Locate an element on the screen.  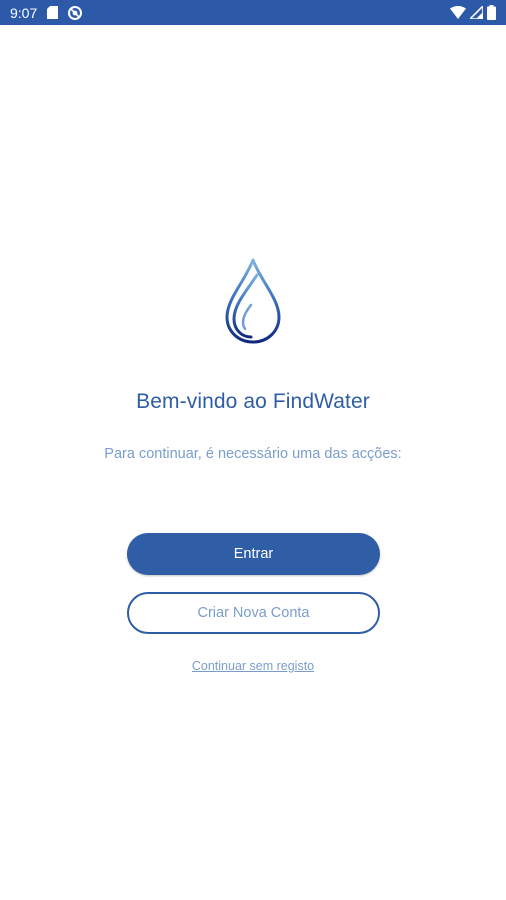
continue-without-registration-link-container: Continuar sem registo is located at coordinates (253, 666).